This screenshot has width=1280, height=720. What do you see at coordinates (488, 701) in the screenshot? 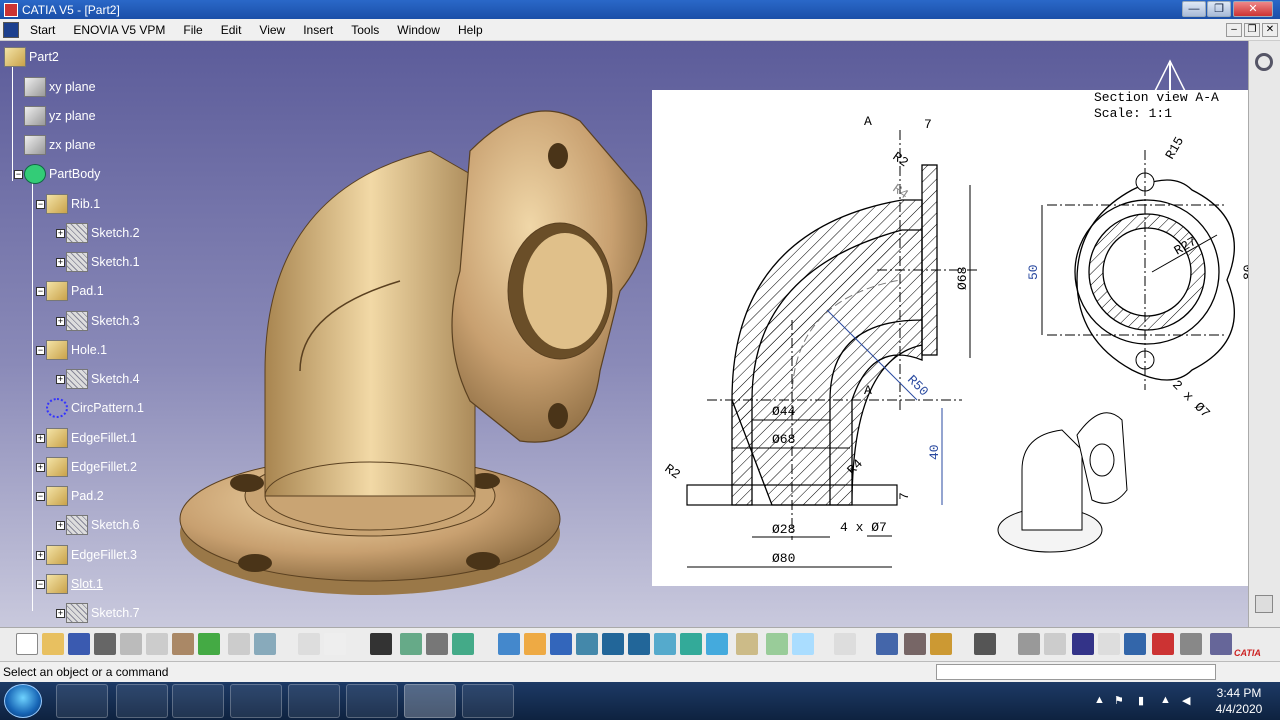
I see `pdf-reader-icon` at bounding box center [488, 701].